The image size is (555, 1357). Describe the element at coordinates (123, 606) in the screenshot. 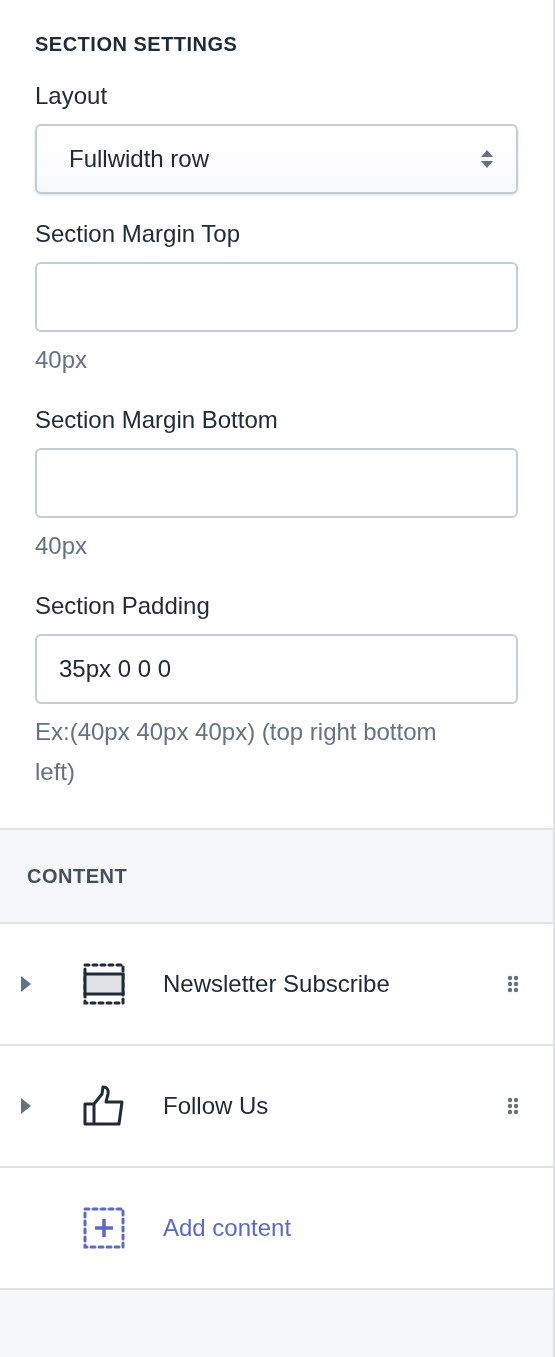

I see `field-label: Section Padding` at that location.